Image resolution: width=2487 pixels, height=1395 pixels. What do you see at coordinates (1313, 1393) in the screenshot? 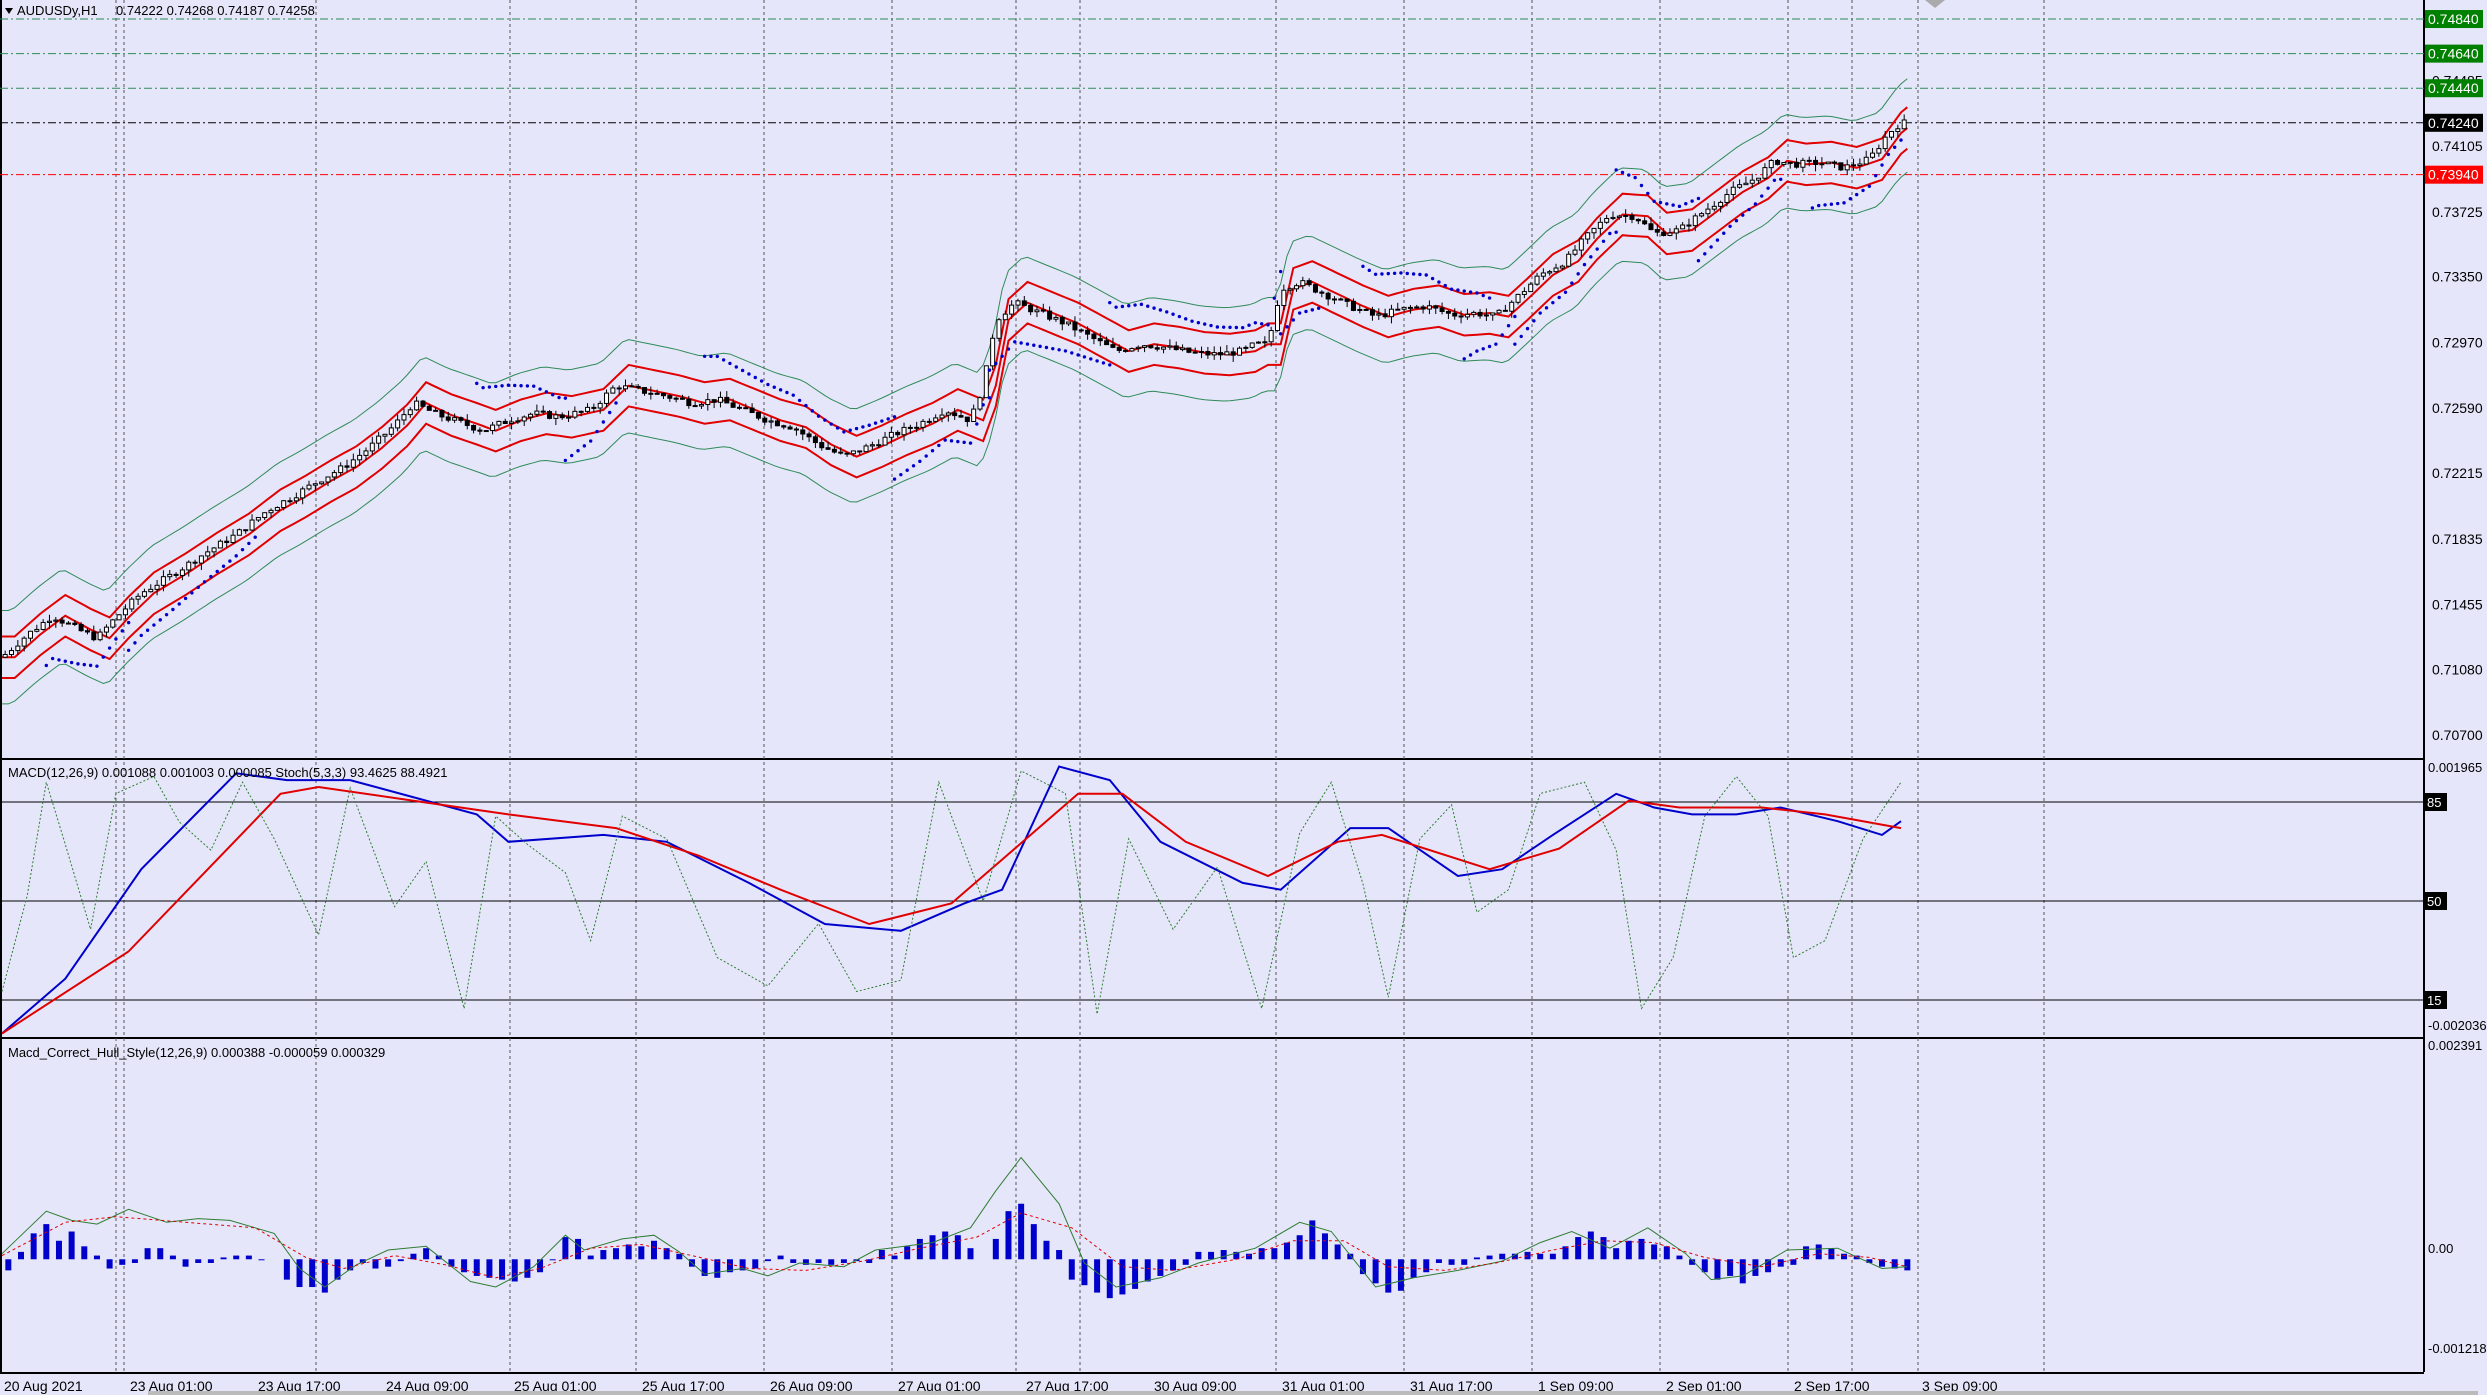
I see `horizontal-scrollbar` at bounding box center [1313, 1393].